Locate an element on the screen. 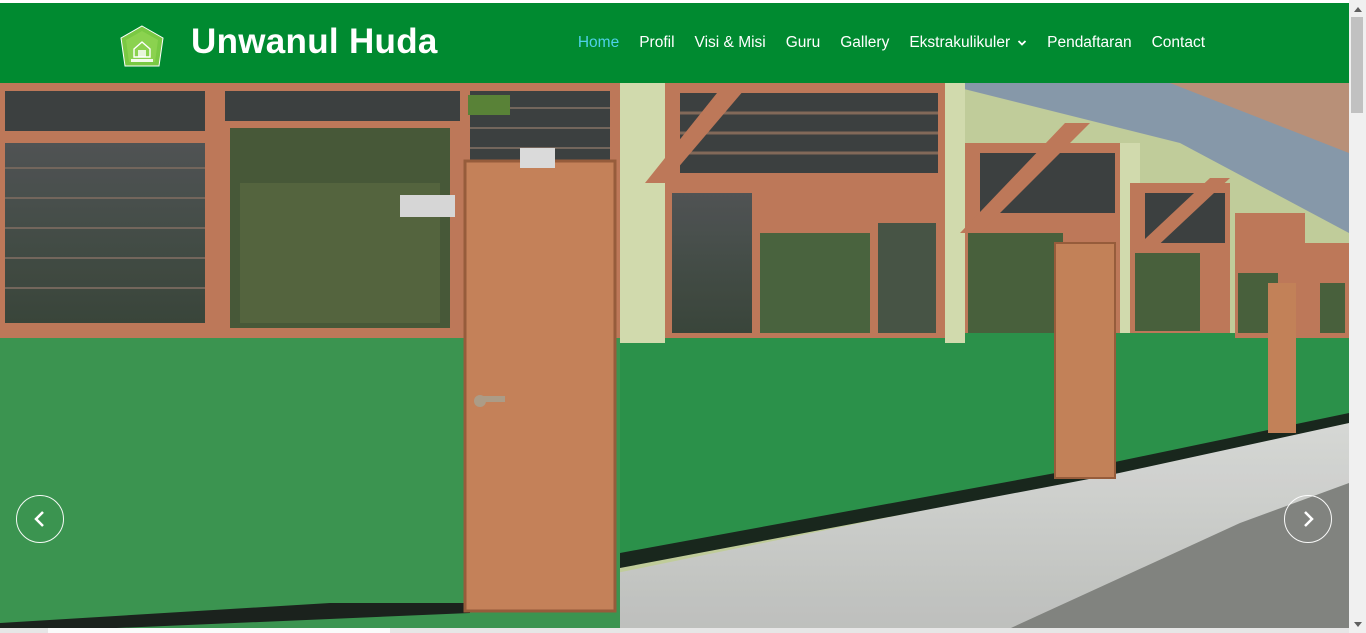  nav-label: Gallery is located at coordinates (865, 42).